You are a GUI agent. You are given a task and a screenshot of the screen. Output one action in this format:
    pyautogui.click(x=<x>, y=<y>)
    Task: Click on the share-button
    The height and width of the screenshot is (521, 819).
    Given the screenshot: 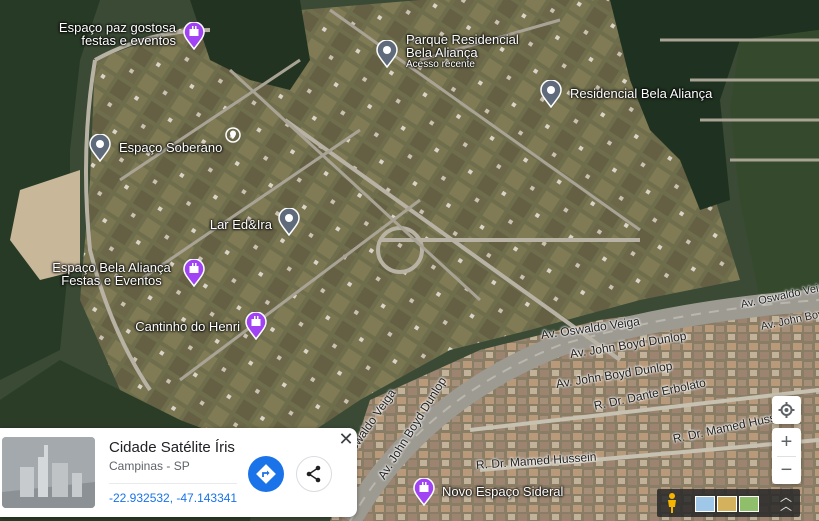 What is the action you would take?
    pyautogui.click(x=314, y=474)
    